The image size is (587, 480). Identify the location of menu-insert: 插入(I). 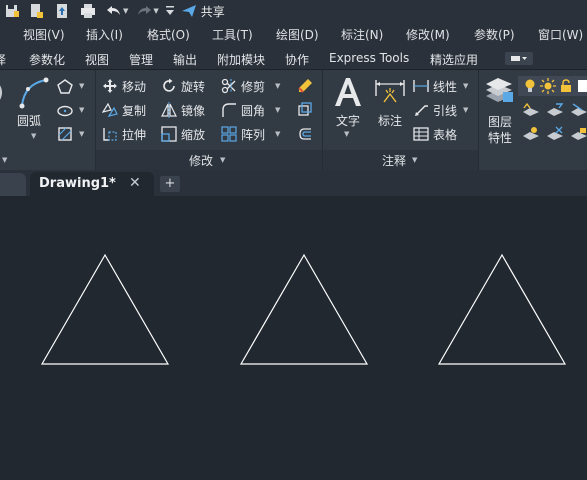
(104, 34).